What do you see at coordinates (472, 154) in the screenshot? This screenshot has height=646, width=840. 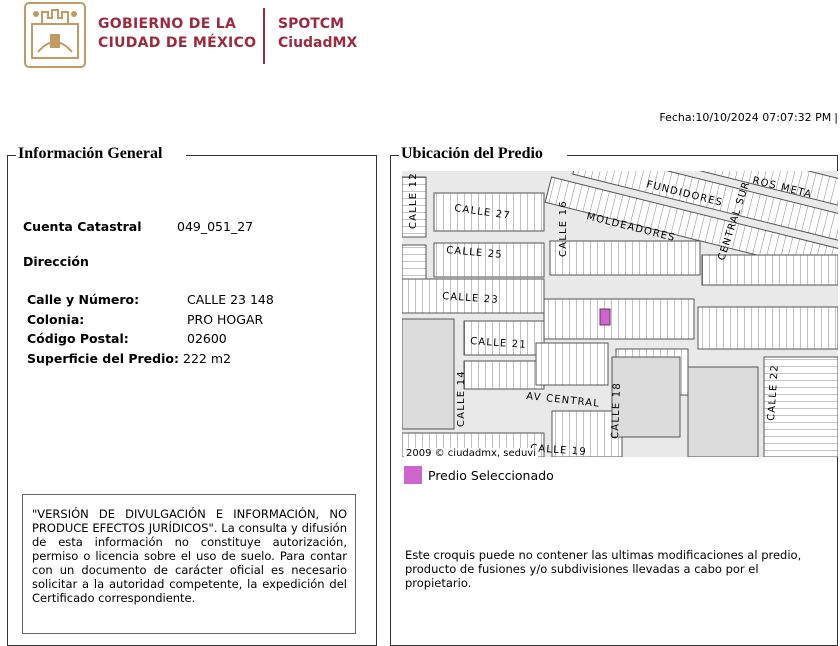 I see `location-title: Ubicación del Predio` at bounding box center [472, 154].